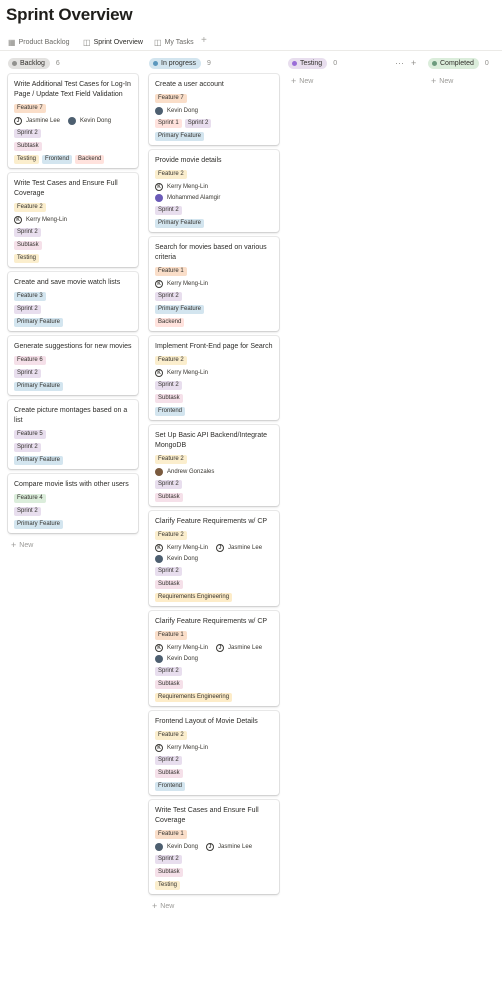 This screenshot has height=989, width=502. Describe the element at coordinates (170, 786) in the screenshot. I see `label-tag: Frontend` at that location.